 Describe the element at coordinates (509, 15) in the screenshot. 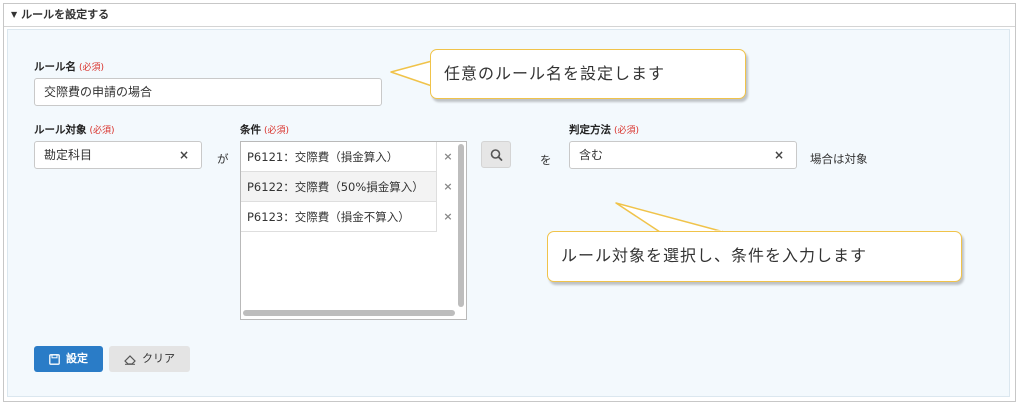

I see `section-header: ▼ ルールを設定する` at that location.